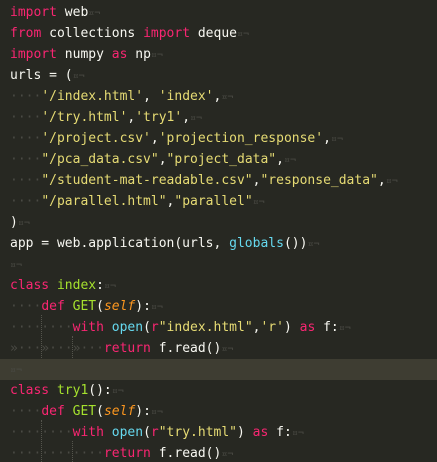  I want to click on code-token: 'try1', so click(159, 117).